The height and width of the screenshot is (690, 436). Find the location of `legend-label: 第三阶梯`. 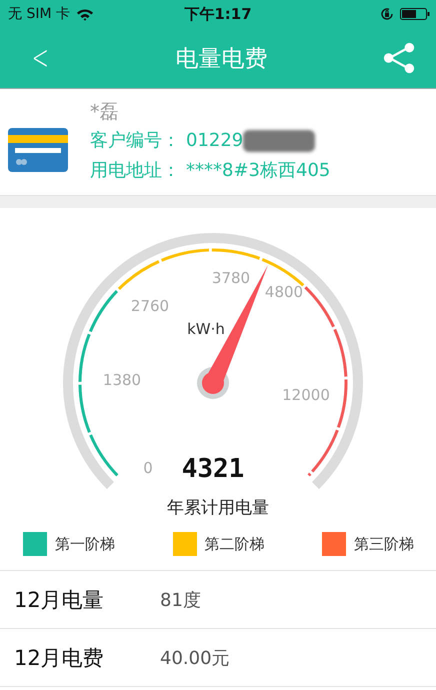

legend-label: 第三阶梯 is located at coordinates (384, 544).